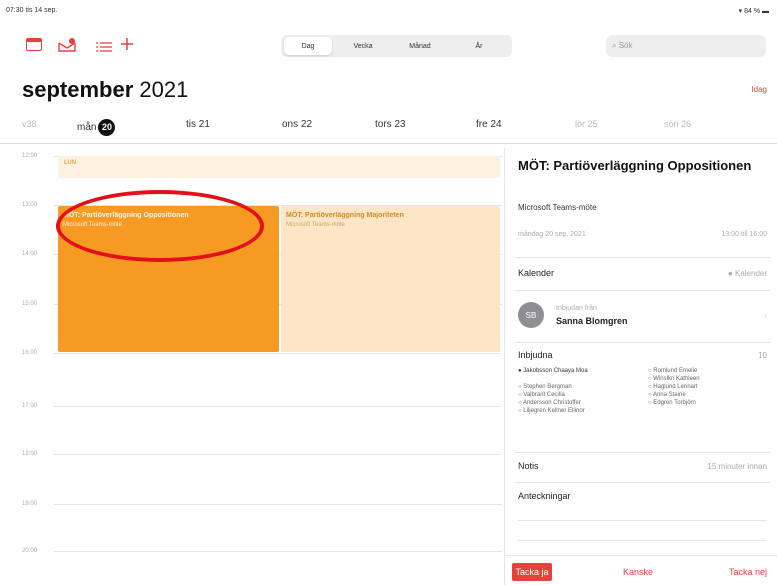 The image size is (777, 585). I want to click on today-button: Idag, so click(759, 89).